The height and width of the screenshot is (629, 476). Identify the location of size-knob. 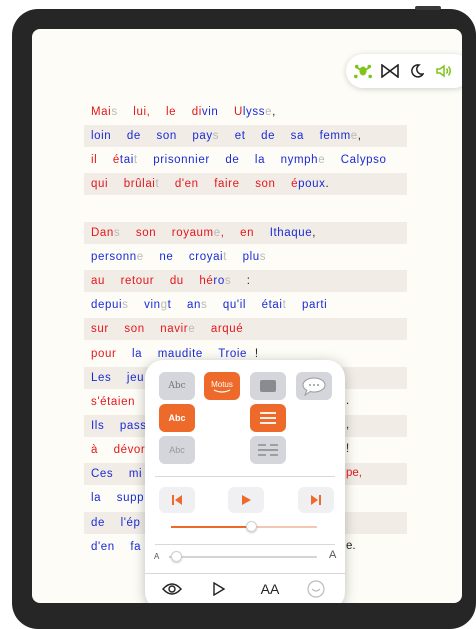
(177, 556).